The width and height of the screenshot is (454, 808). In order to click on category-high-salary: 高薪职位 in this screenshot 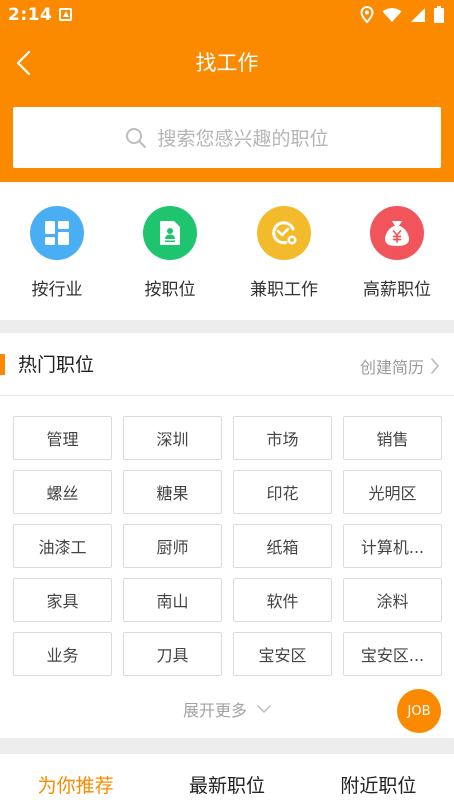, I will do `click(397, 253)`.